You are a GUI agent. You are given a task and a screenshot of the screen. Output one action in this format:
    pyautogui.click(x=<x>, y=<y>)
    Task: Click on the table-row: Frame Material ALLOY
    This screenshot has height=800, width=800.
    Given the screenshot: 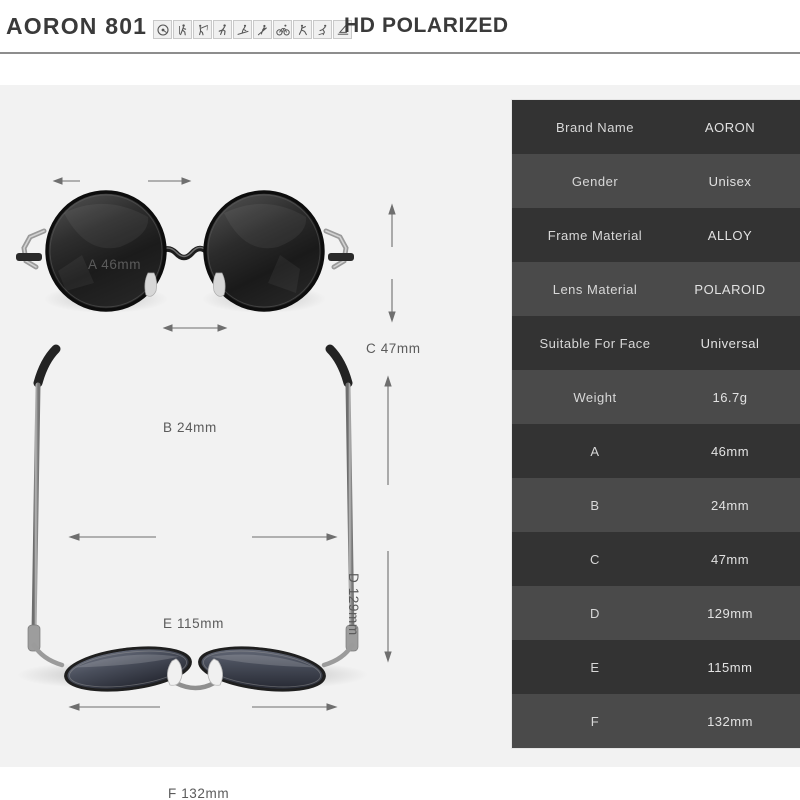 What is the action you would take?
    pyautogui.click(x=656, y=235)
    